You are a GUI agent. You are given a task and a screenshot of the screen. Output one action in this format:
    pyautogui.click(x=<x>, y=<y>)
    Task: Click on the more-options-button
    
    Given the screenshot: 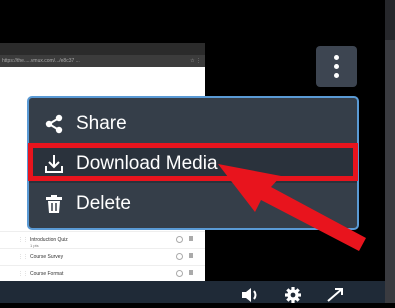 What is the action you would take?
    pyautogui.click(x=336, y=66)
    